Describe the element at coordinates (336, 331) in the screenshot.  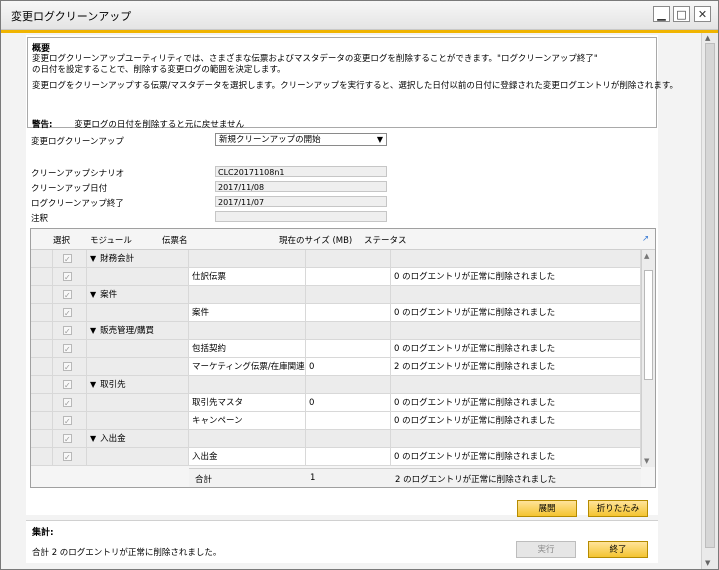
I see `table-row: ▼ 販売管理/購買` at that location.